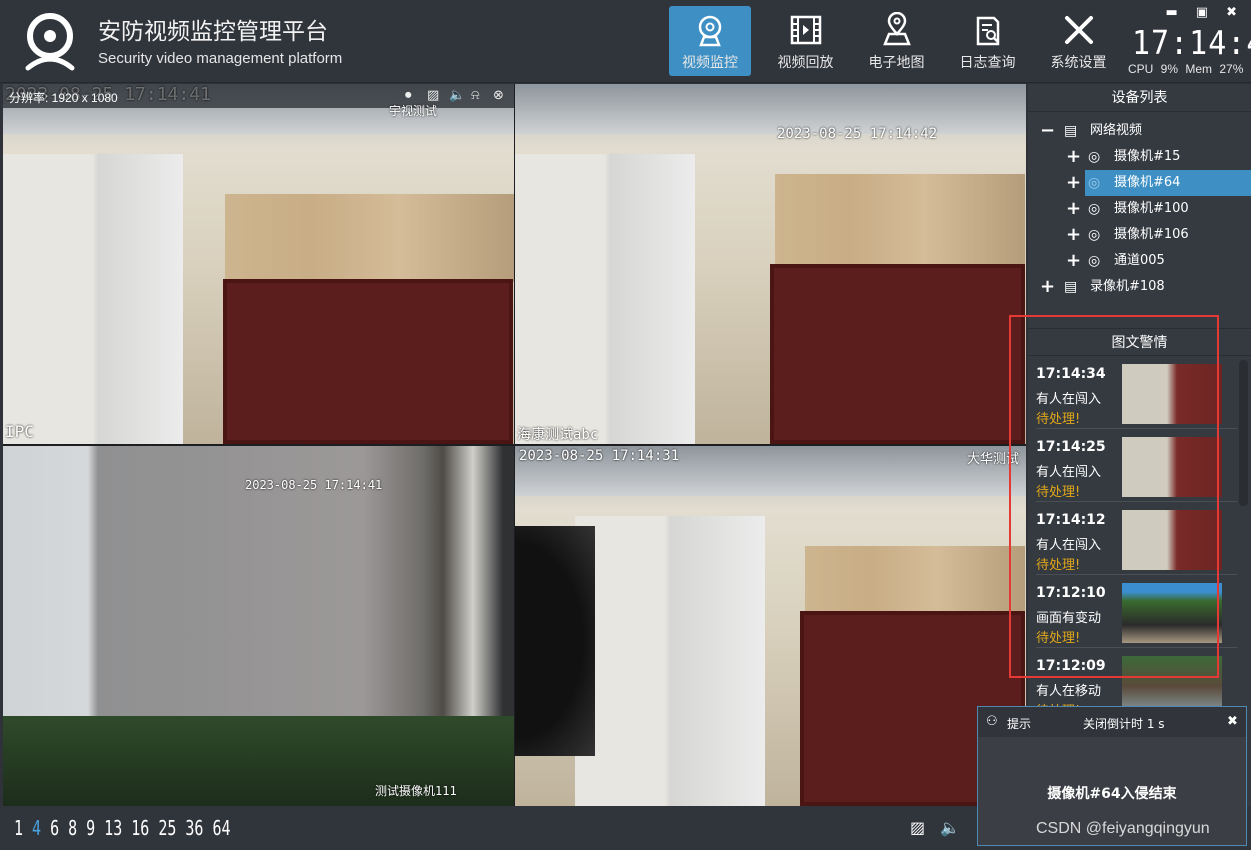  Describe the element at coordinates (599, 456) in the screenshot. I see `osd-timestamp: 2023-08-25 17:14:31` at that location.